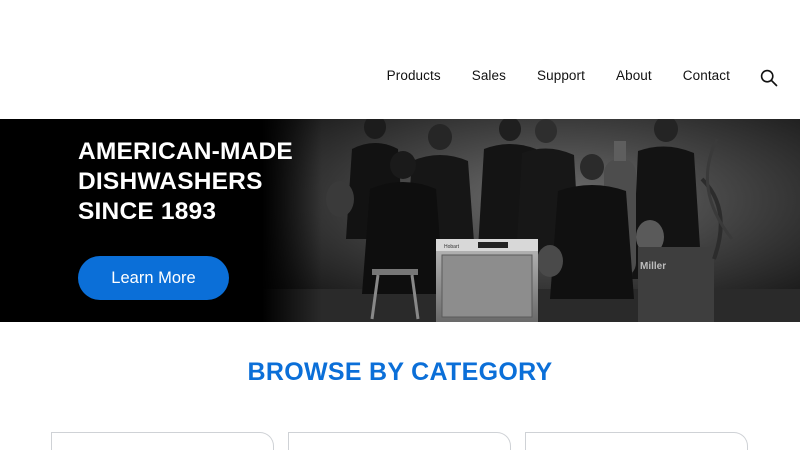  Describe the element at coordinates (452, 247) in the screenshot. I see `dishwasher-brand: Hobart` at that location.